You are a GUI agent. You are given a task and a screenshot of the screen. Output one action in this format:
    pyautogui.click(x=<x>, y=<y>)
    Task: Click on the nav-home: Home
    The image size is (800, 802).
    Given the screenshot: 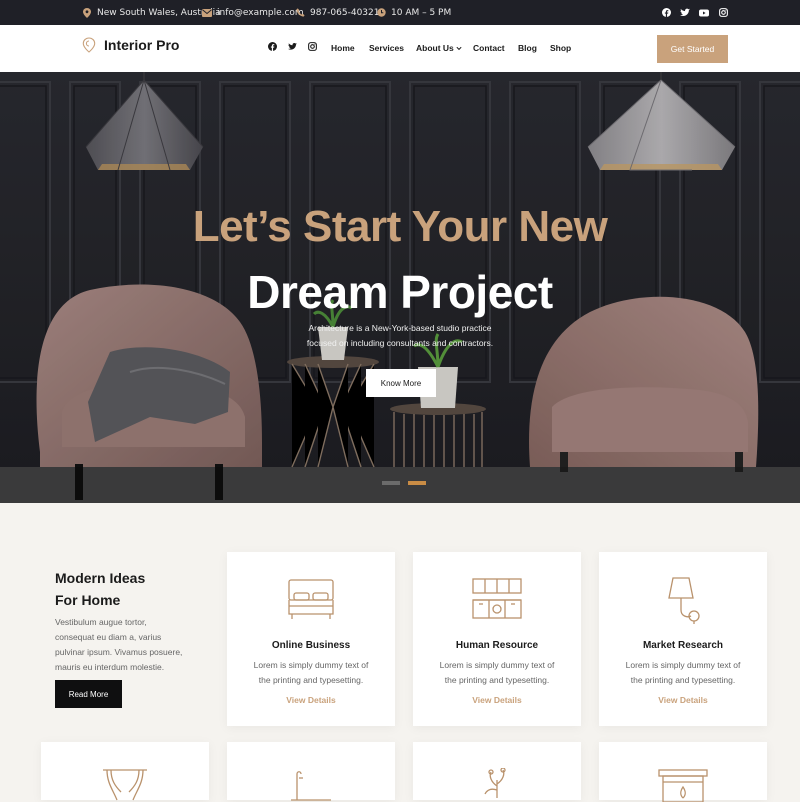 What is the action you would take?
    pyautogui.click(x=343, y=48)
    